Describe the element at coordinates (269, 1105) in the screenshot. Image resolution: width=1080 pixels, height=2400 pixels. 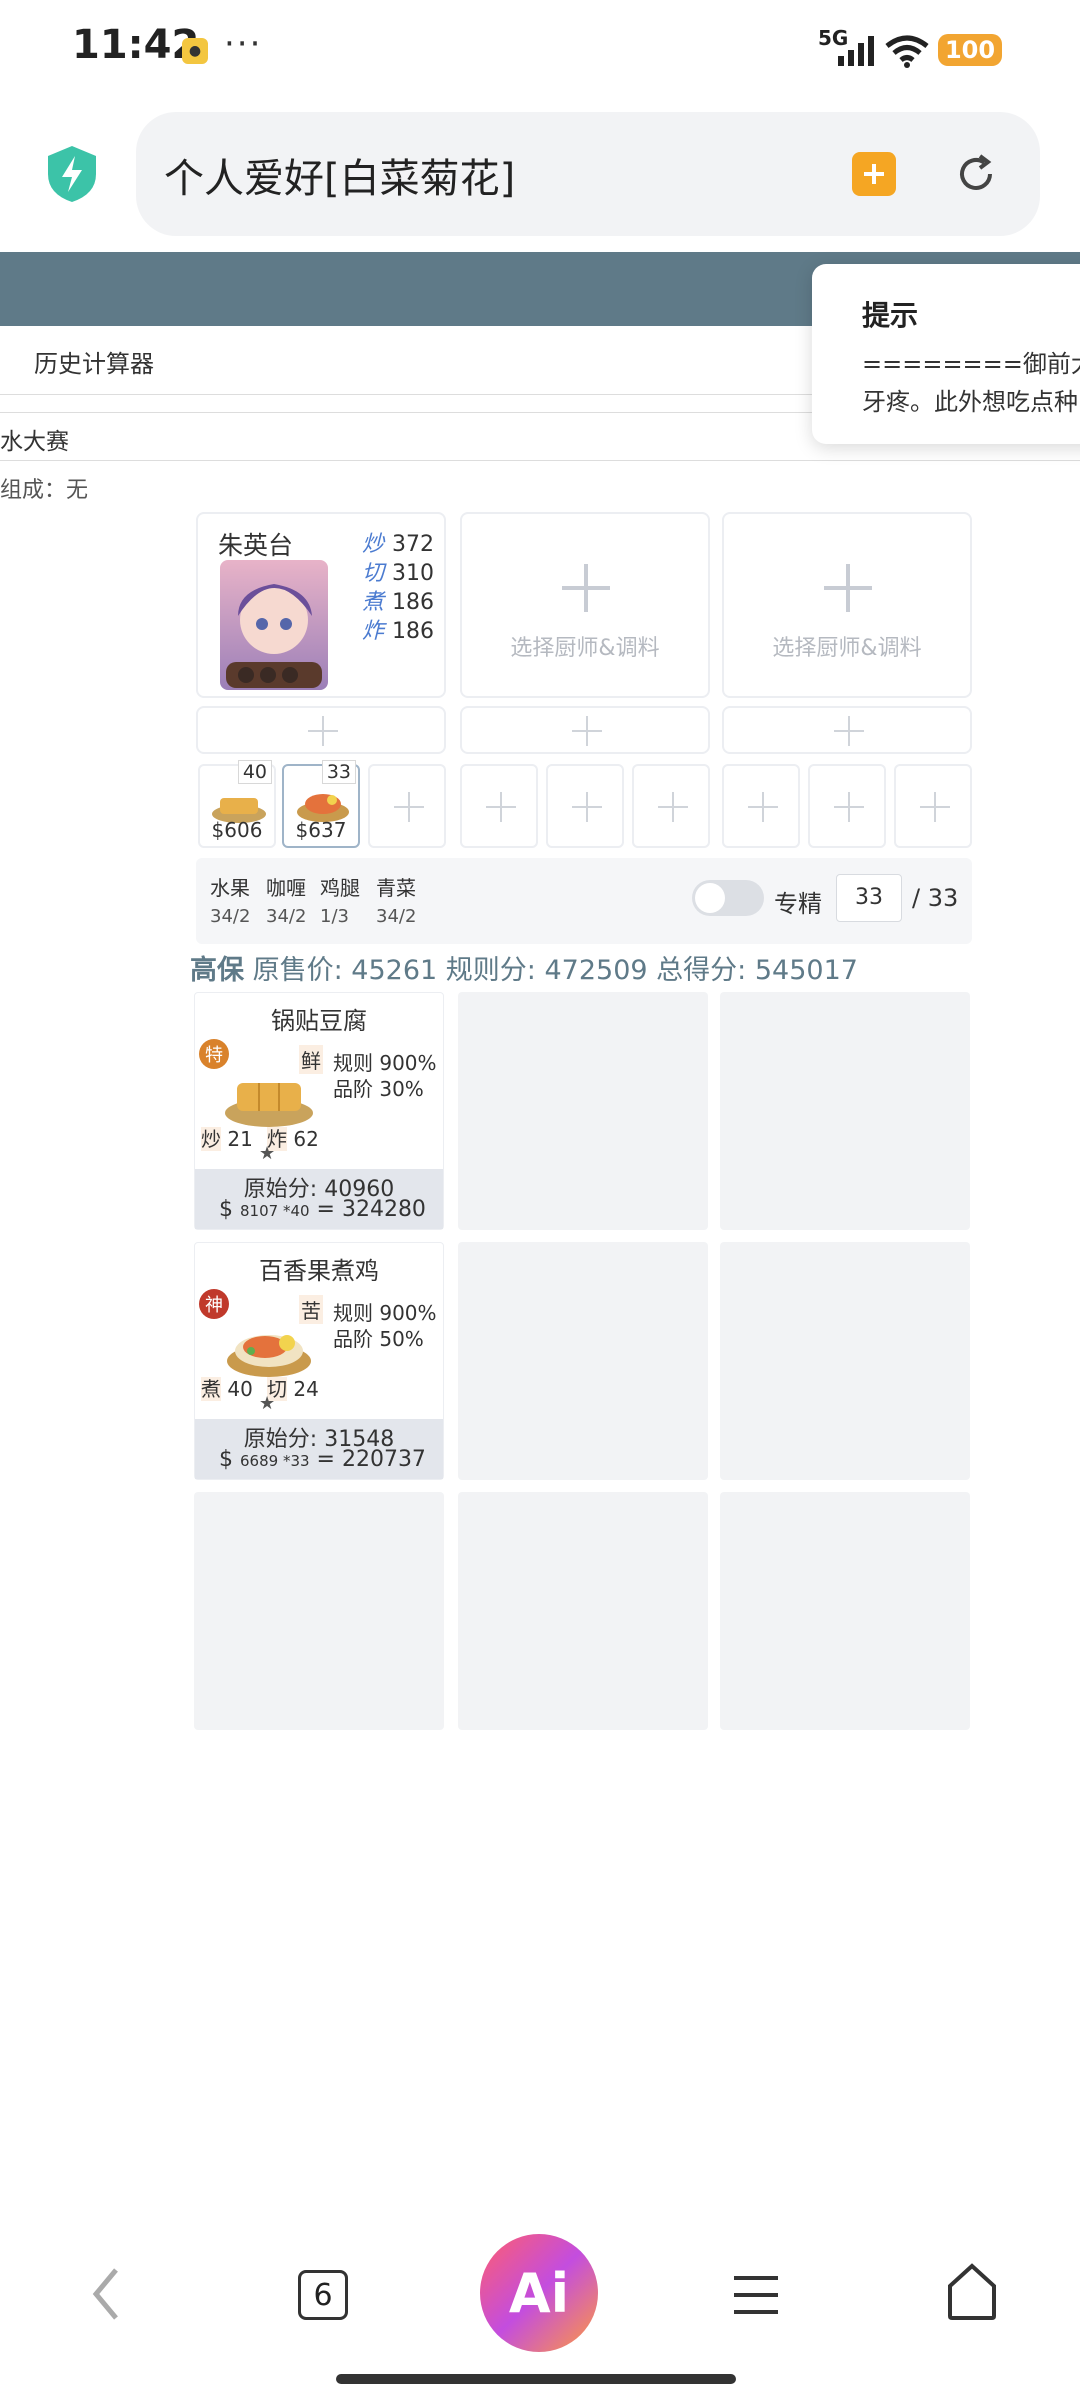
I see `tofu-dish-icon` at that location.